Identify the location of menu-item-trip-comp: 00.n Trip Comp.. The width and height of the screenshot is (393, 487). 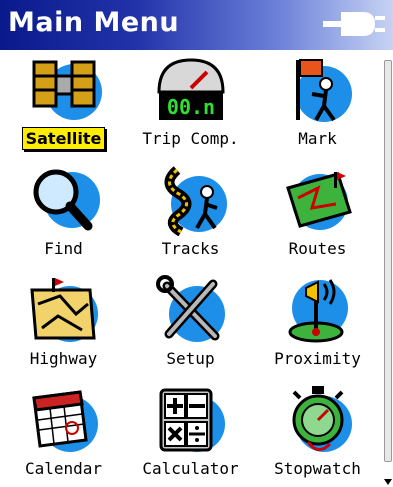
(190, 107).